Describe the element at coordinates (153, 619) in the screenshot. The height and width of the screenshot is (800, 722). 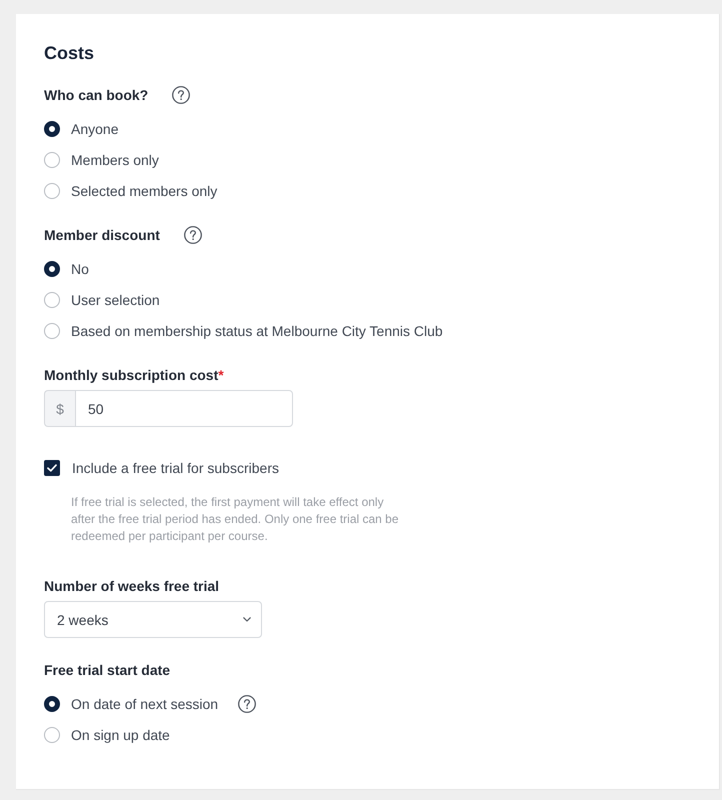
I see `weeks-select: 2 weeks` at that location.